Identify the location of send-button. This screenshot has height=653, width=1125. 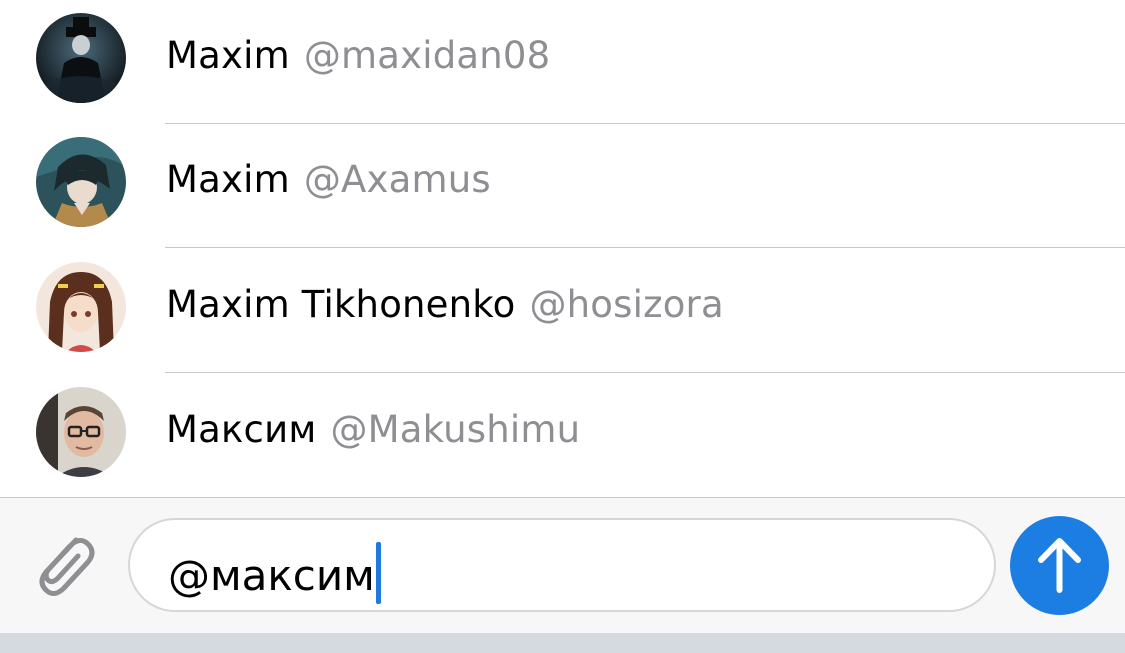
(1059, 565).